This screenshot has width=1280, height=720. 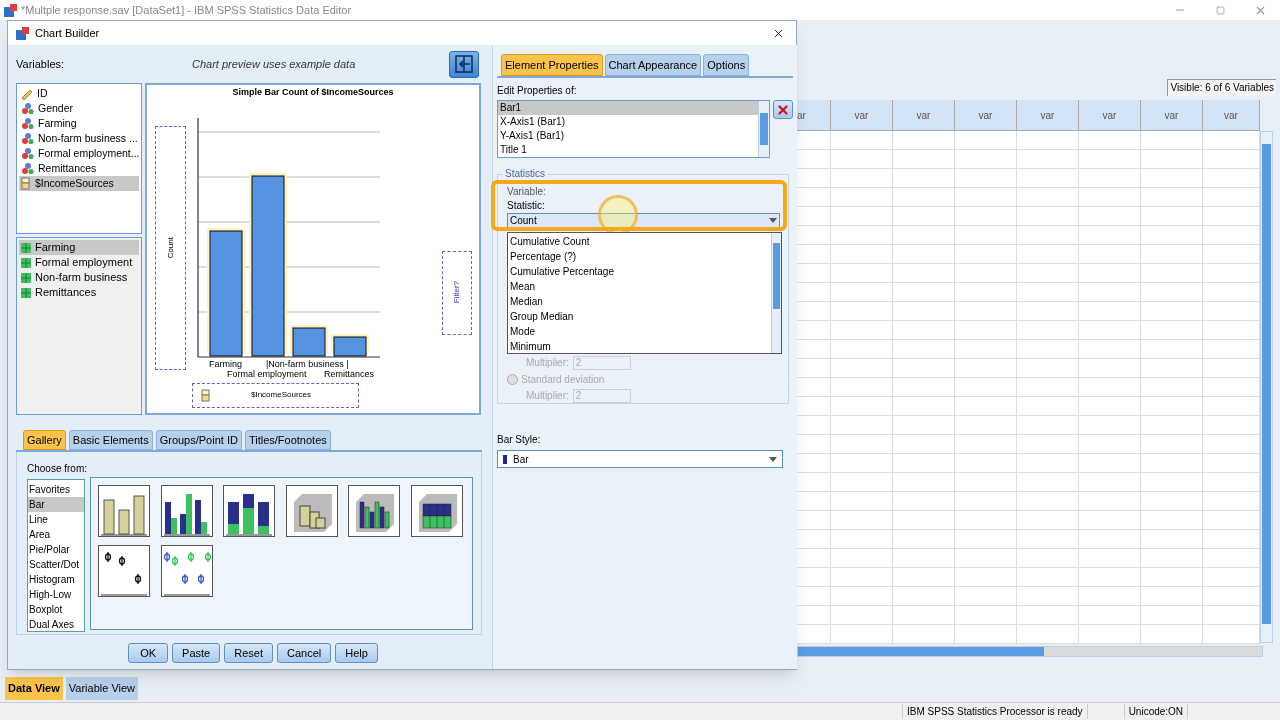 I want to click on category-label: Formal employment, so click(x=267, y=373).